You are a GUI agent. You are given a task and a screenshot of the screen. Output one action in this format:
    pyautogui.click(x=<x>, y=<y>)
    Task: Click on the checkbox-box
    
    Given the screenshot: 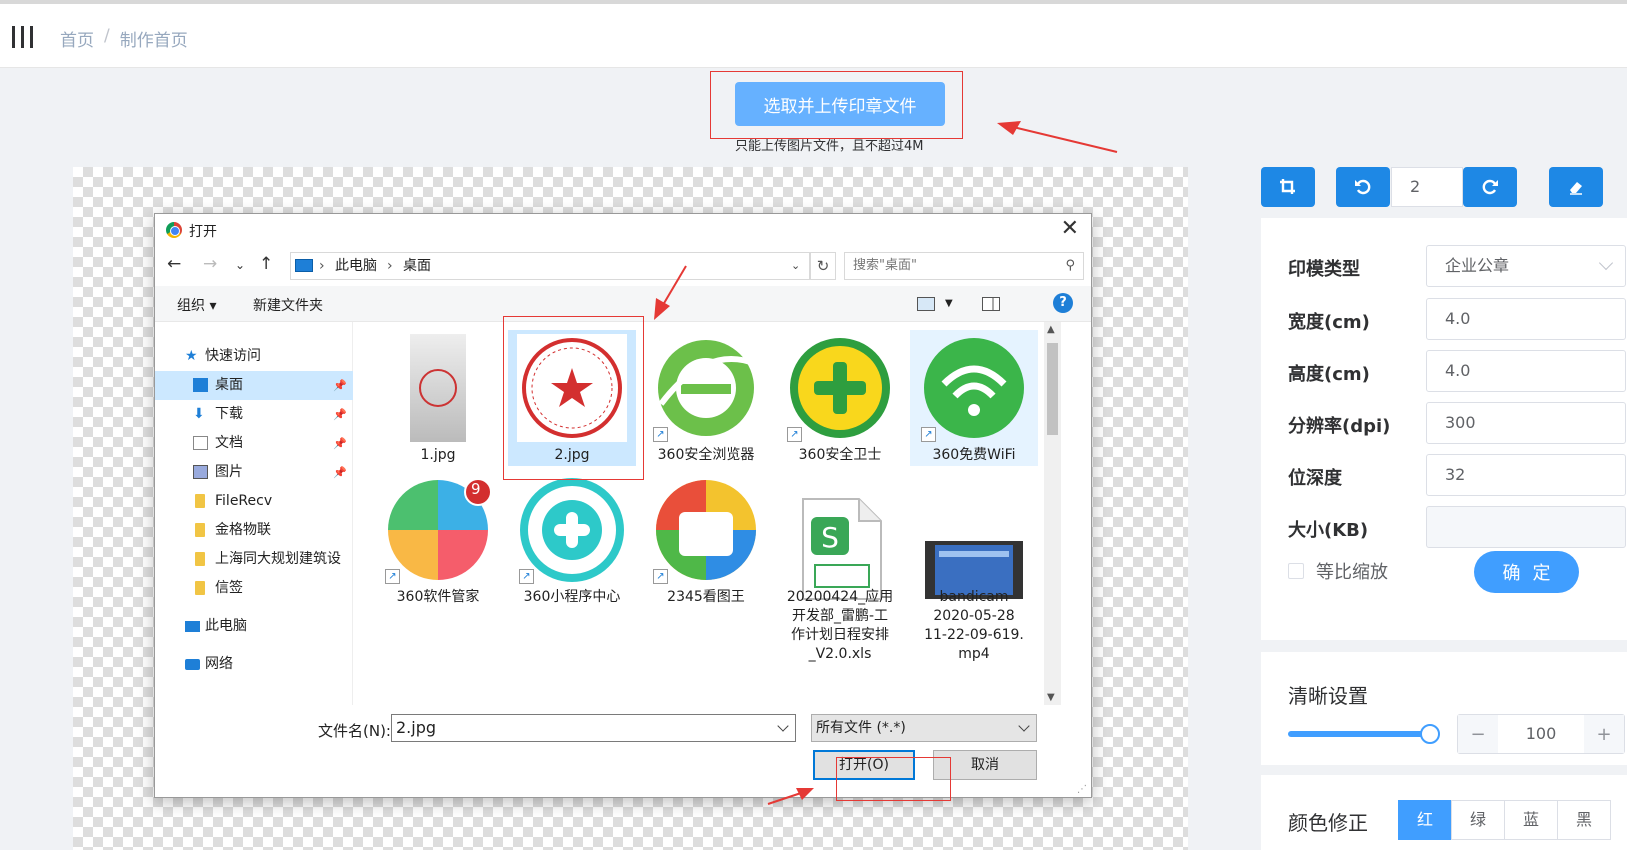 What is the action you would take?
    pyautogui.click(x=1296, y=571)
    